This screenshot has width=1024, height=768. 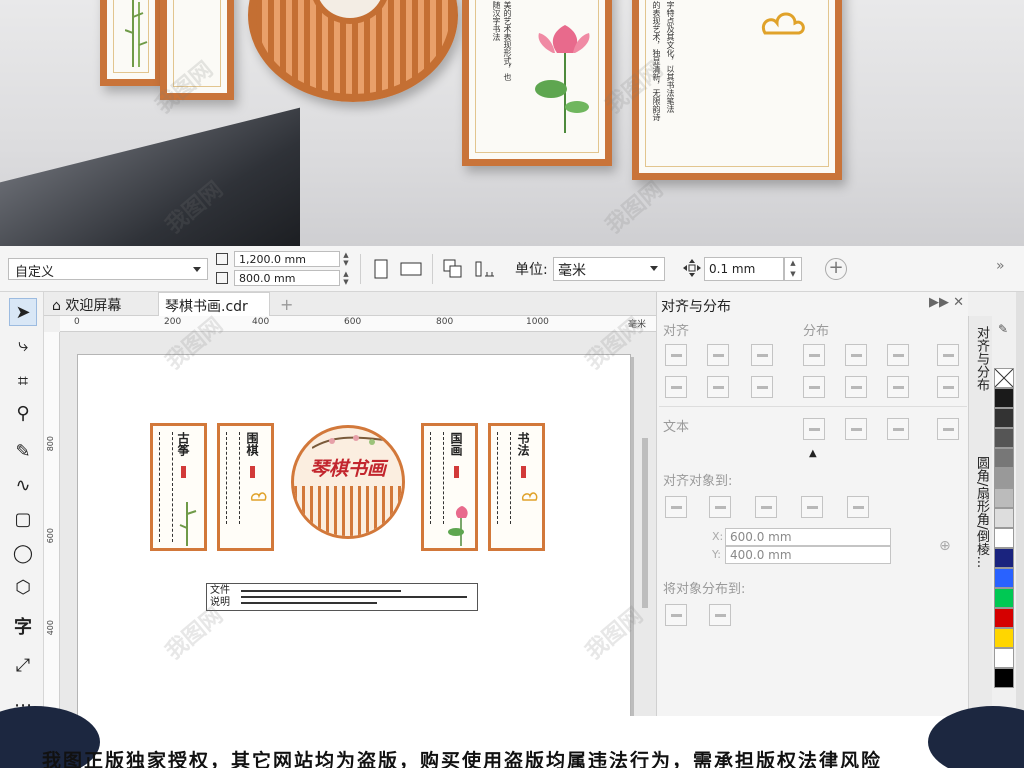 I want to click on align-x-input: 600.0 mm, so click(x=808, y=537).